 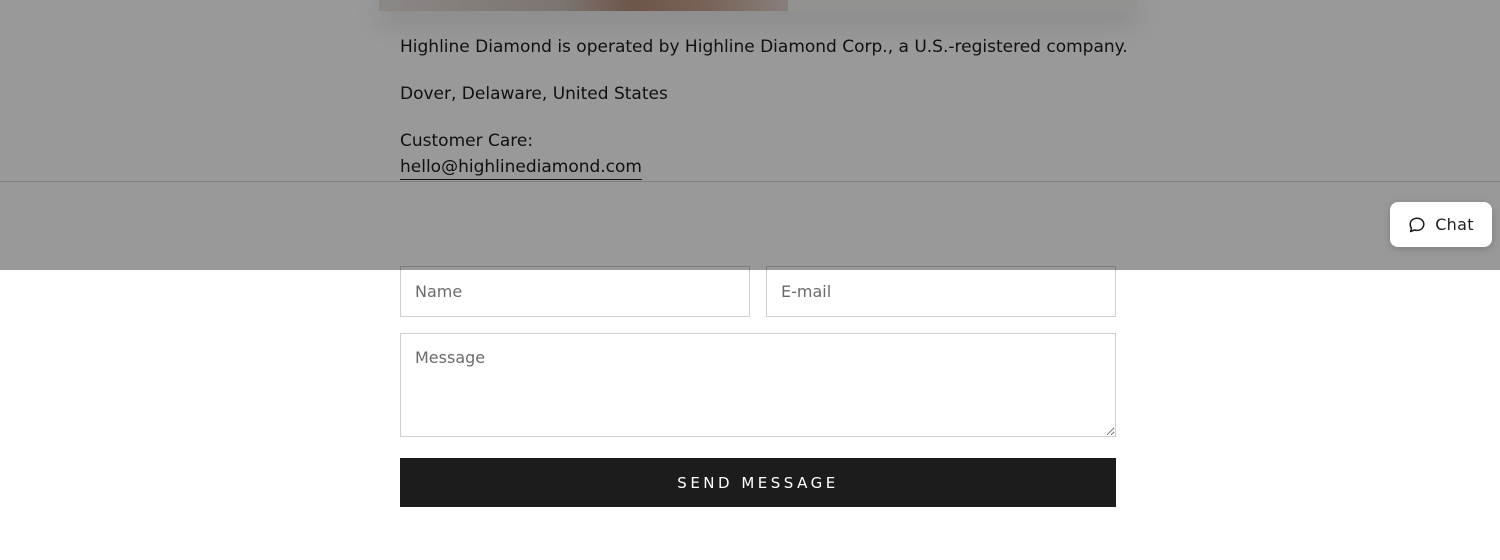 I want to click on chat-label: Chat, so click(x=1454, y=224).